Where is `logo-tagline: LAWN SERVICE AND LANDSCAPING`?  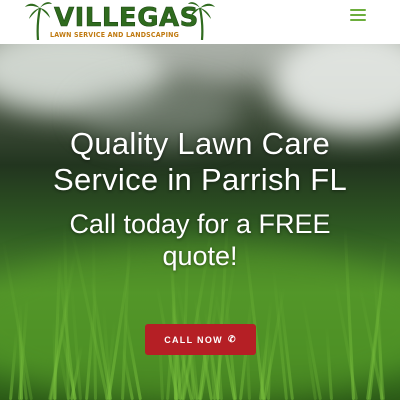 logo-tagline: LAWN SERVICE AND LANDSCAPING is located at coordinates (114, 35).